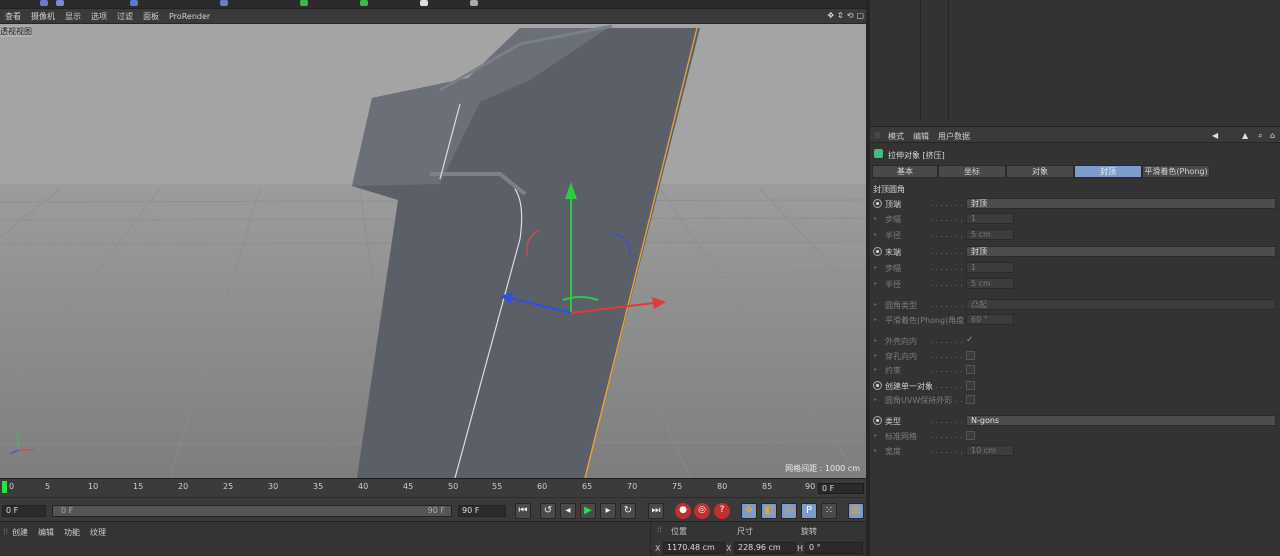 The width and height of the screenshot is (1280, 556). What do you see at coordinates (850, 15) in the screenshot?
I see `rotate-nav-icon: ⟲` at bounding box center [850, 15].